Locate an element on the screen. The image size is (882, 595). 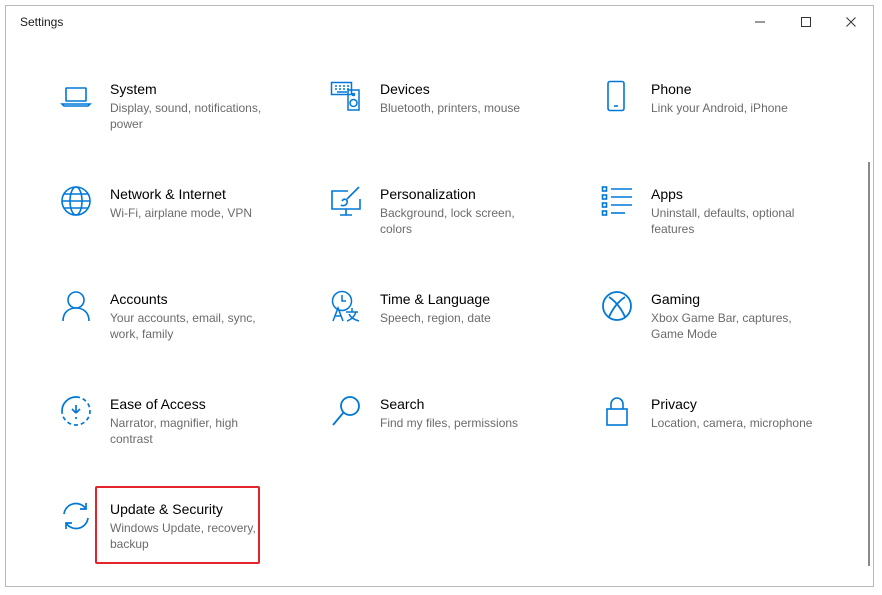
tile-title: Apps is located at coordinates (667, 194).